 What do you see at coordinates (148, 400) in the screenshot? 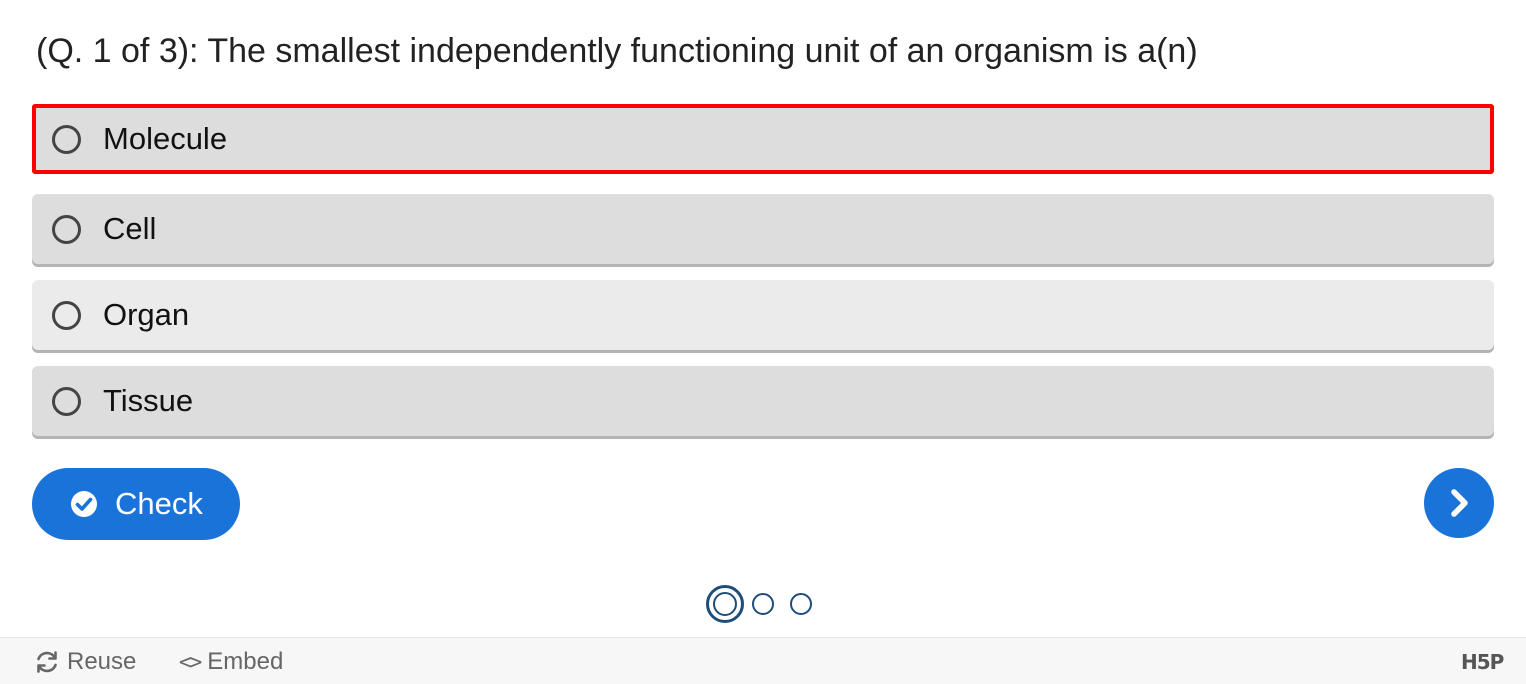
I see `answer-label: Tissue` at bounding box center [148, 400].